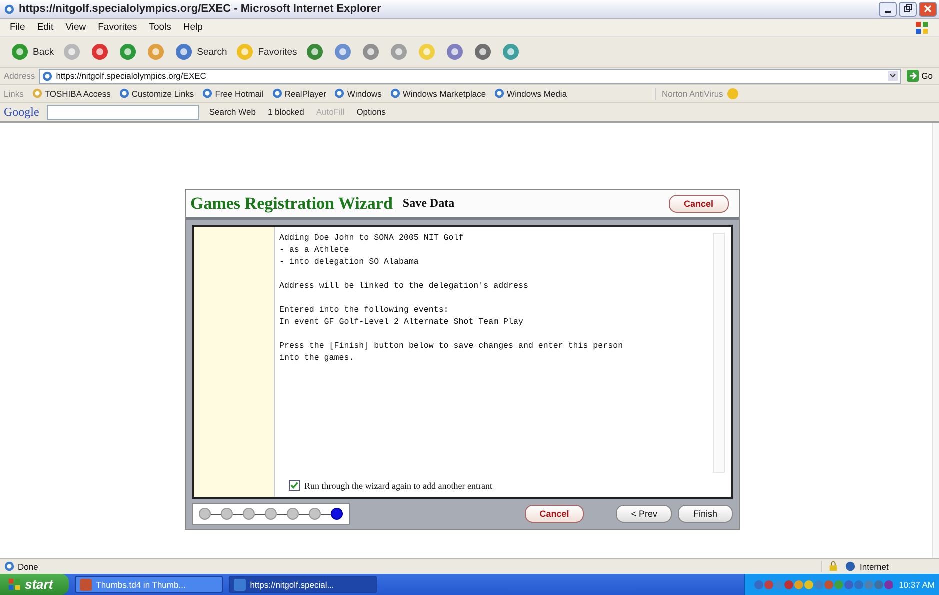 This screenshot has width=939, height=595. Describe the element at coordinates (71, 93) in the screenshot. I see `link-button: TOSHIBA Access` at that location.